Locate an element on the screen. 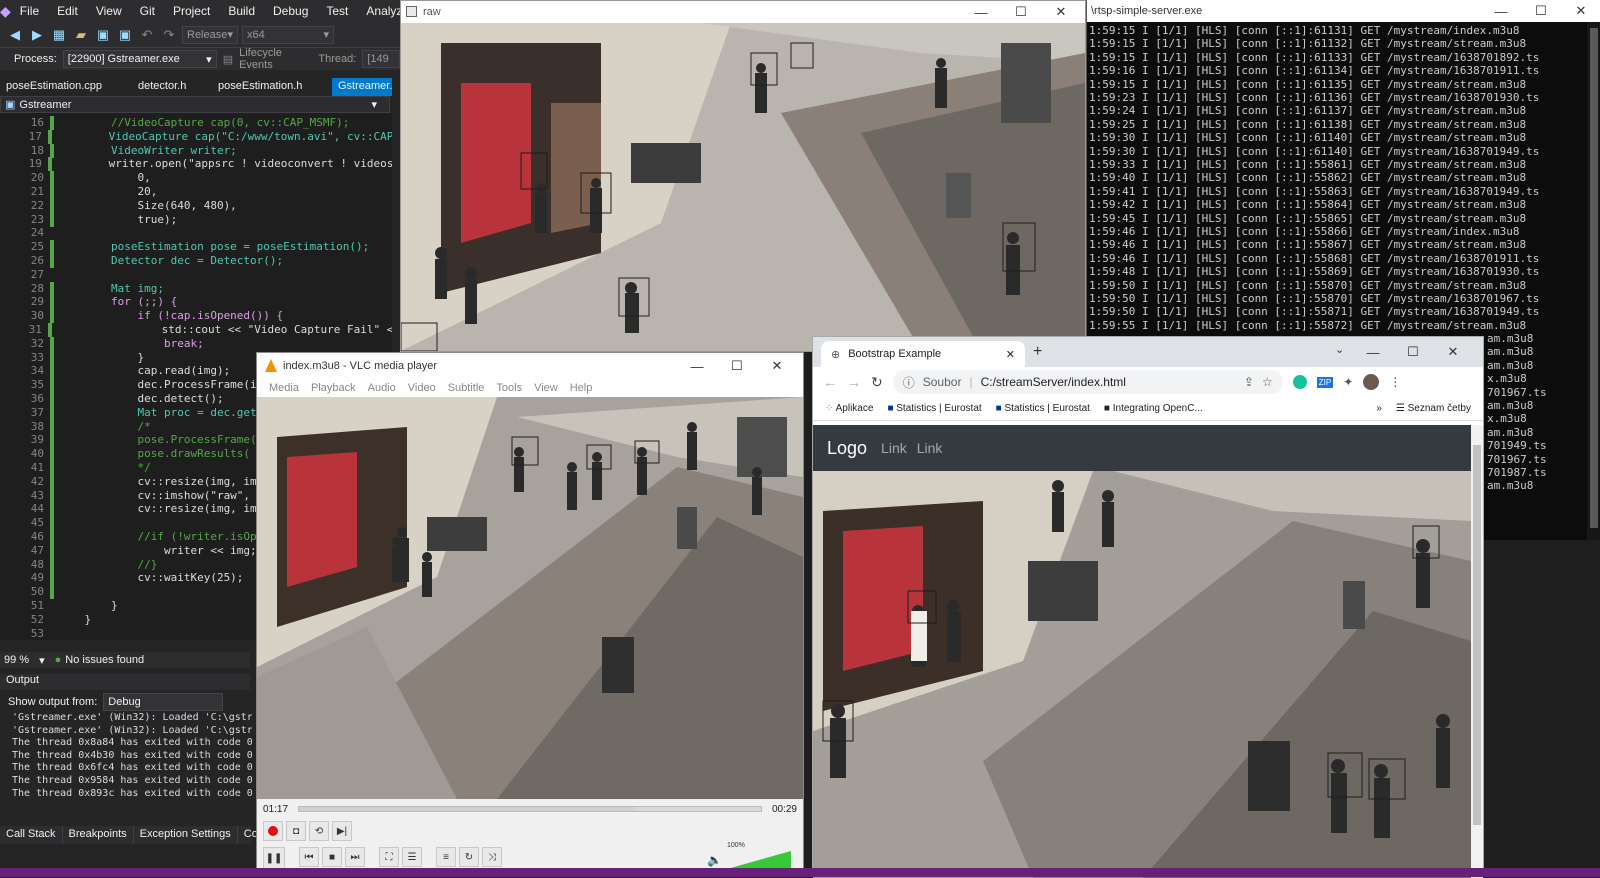 The image size is (1600, 878). reload-icon: ↻ is located at coordinates (877, 382).